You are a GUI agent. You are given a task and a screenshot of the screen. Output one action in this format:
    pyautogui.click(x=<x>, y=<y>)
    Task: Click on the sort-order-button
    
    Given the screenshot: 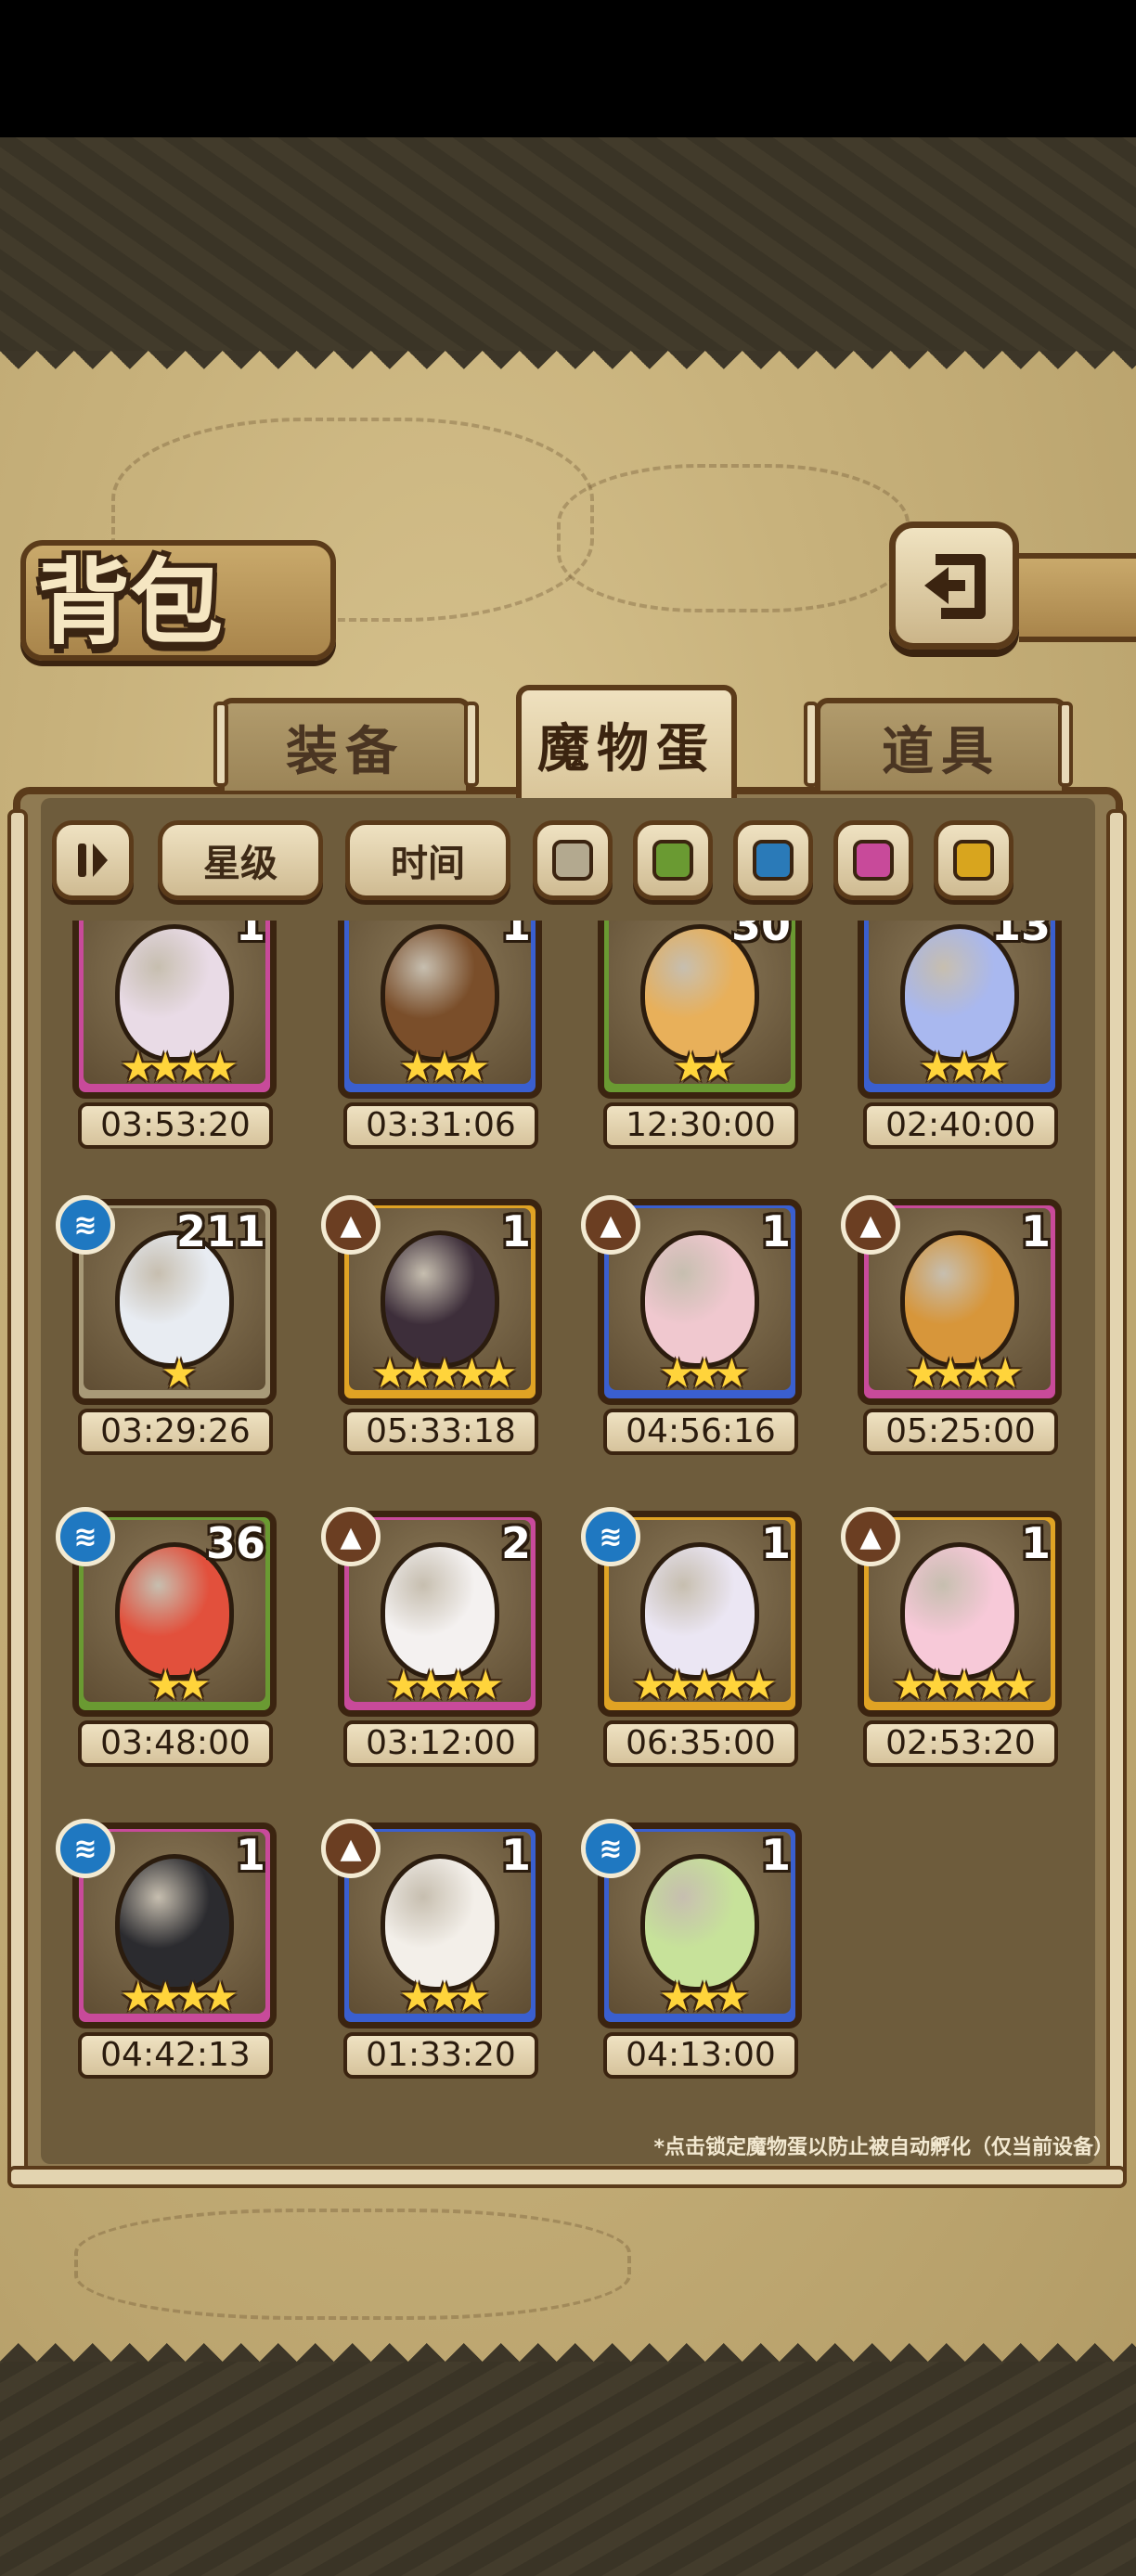 What is the action you would take?
    pyautogui.click(x=93, y=860)
    